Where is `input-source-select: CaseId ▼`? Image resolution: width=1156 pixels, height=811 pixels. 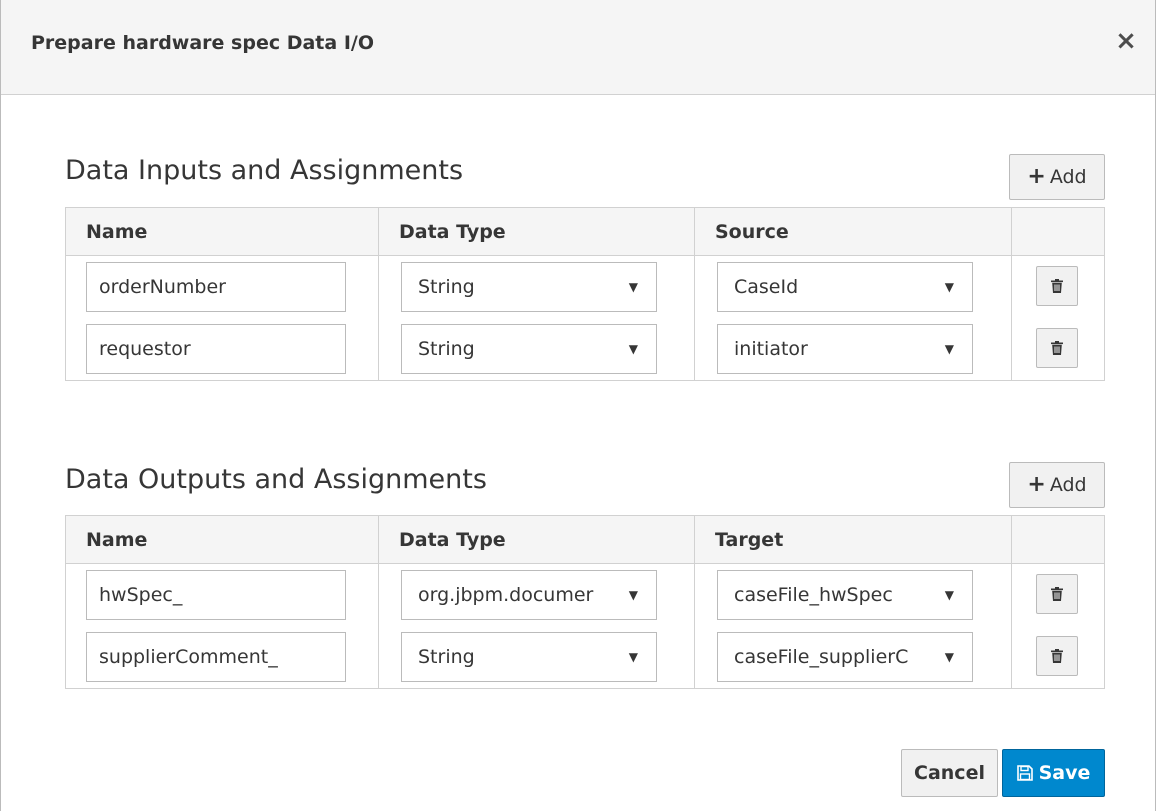
input-source-select: CaseId ▼ is located at coordinates (845, 287).